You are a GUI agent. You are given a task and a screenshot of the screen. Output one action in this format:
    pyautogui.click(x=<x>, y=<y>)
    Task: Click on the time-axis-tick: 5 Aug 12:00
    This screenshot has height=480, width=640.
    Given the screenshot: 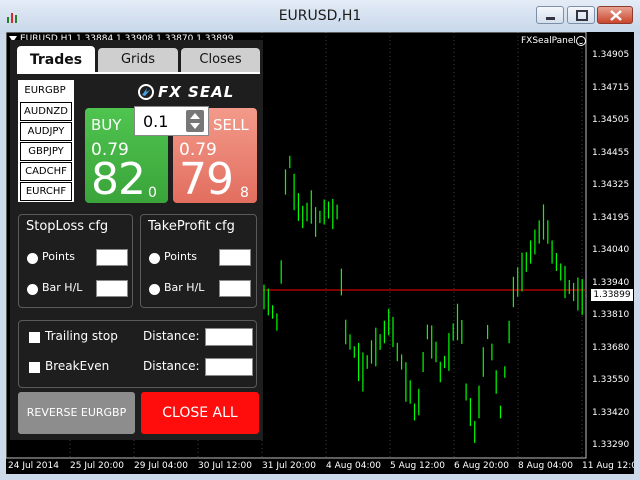 What is the action you would take?
    pyautogui.click(x=417, y=466)
    